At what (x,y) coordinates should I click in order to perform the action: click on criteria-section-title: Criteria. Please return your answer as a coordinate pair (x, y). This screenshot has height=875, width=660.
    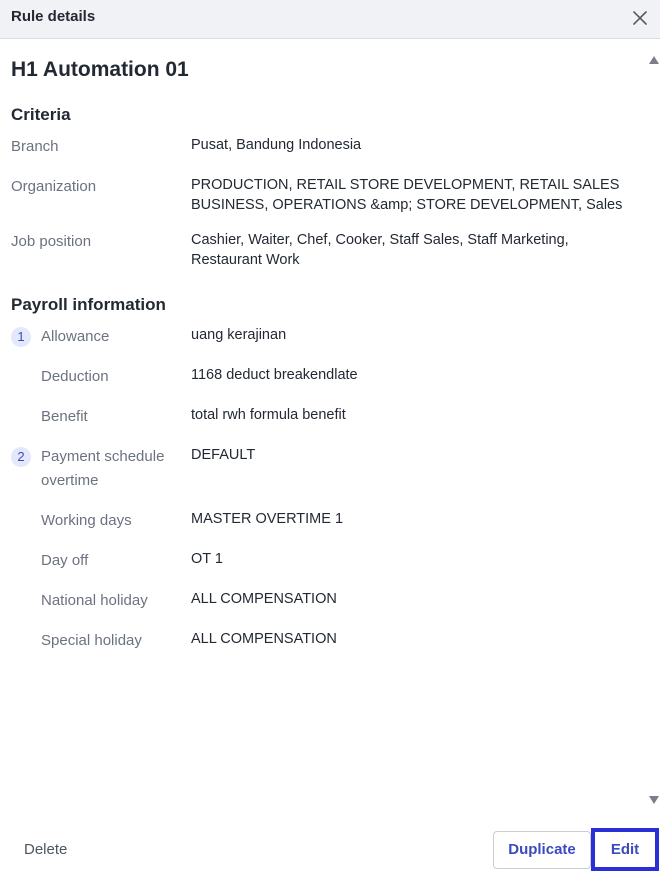
    Looking at the image, I should click on (41, 114).